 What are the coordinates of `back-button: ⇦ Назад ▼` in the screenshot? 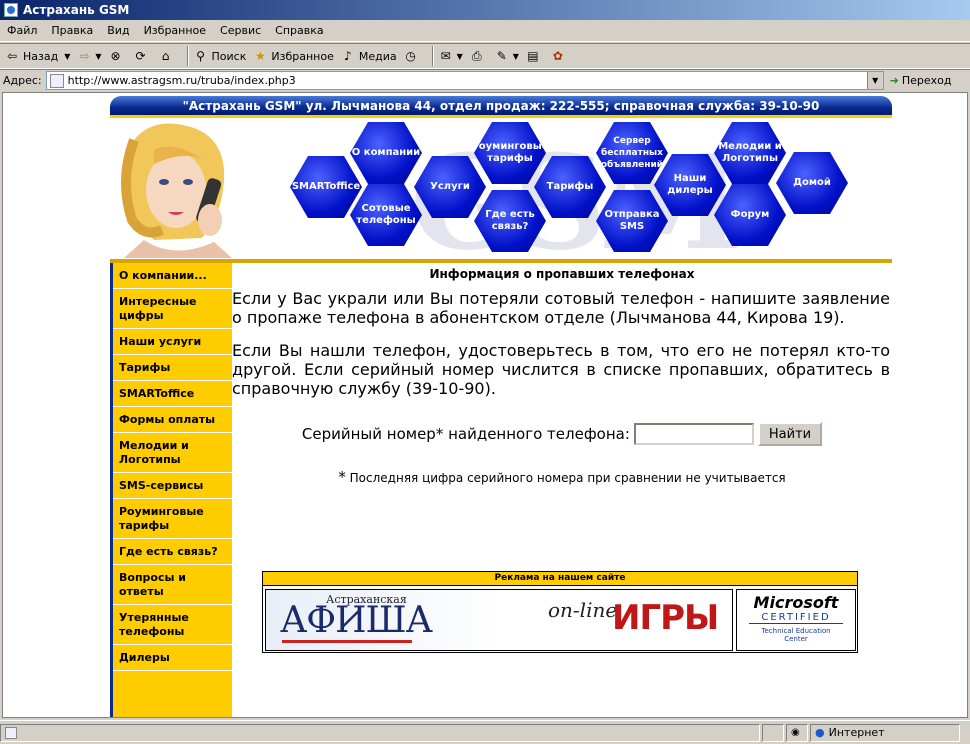 It's located at (37, 56).